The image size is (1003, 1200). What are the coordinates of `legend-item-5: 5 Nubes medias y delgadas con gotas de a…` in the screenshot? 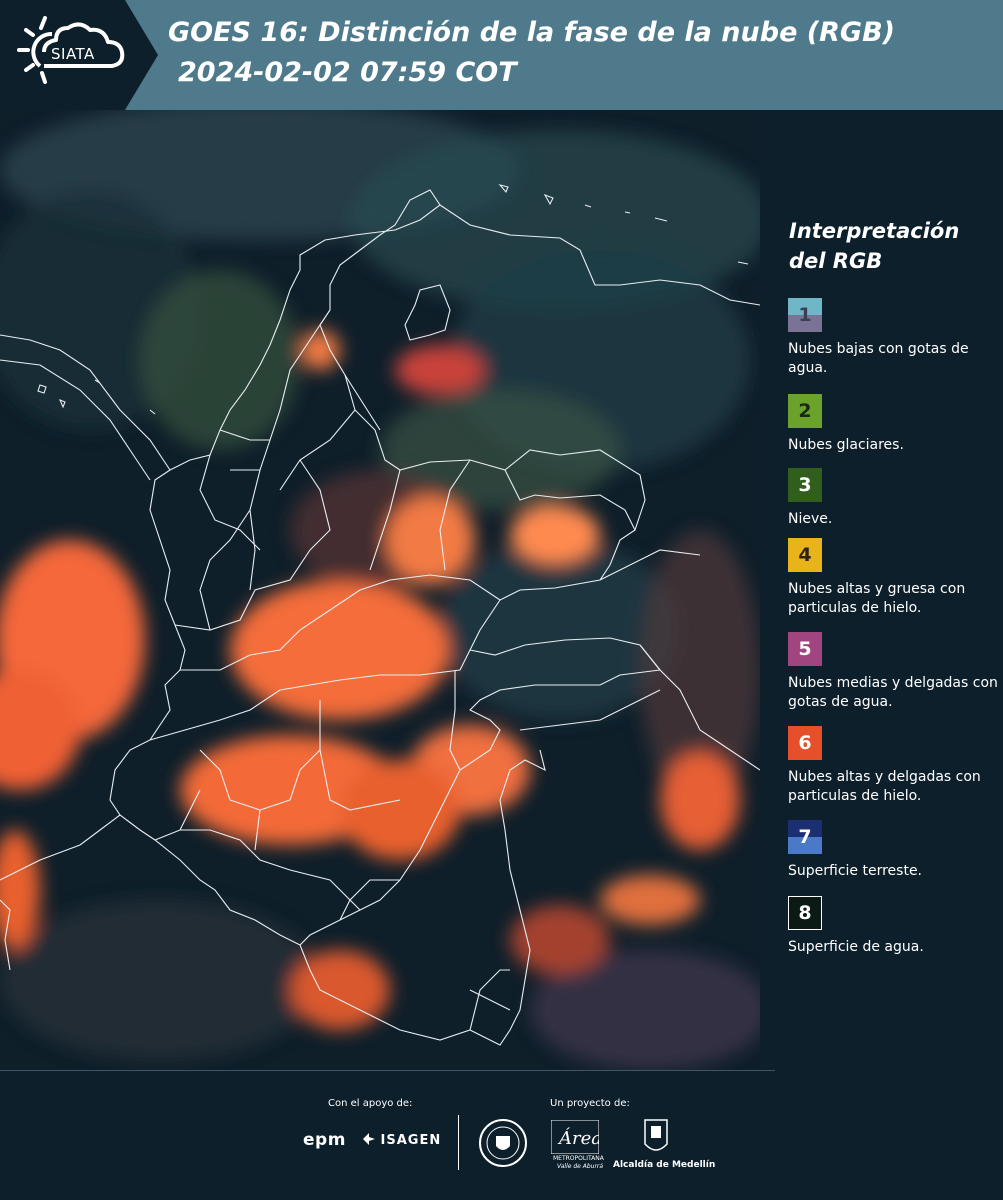 It's located at (894, 672).